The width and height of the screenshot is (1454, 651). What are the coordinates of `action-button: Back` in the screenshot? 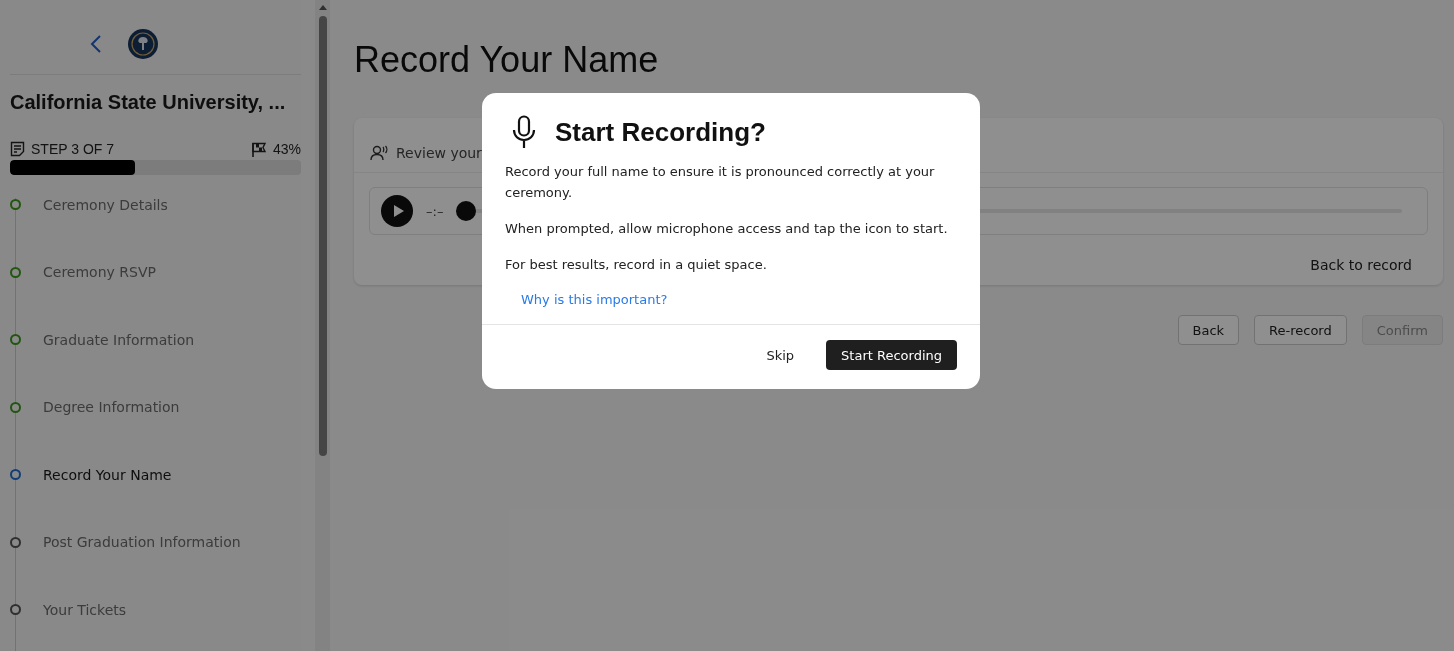 It's located at (1208, 330).